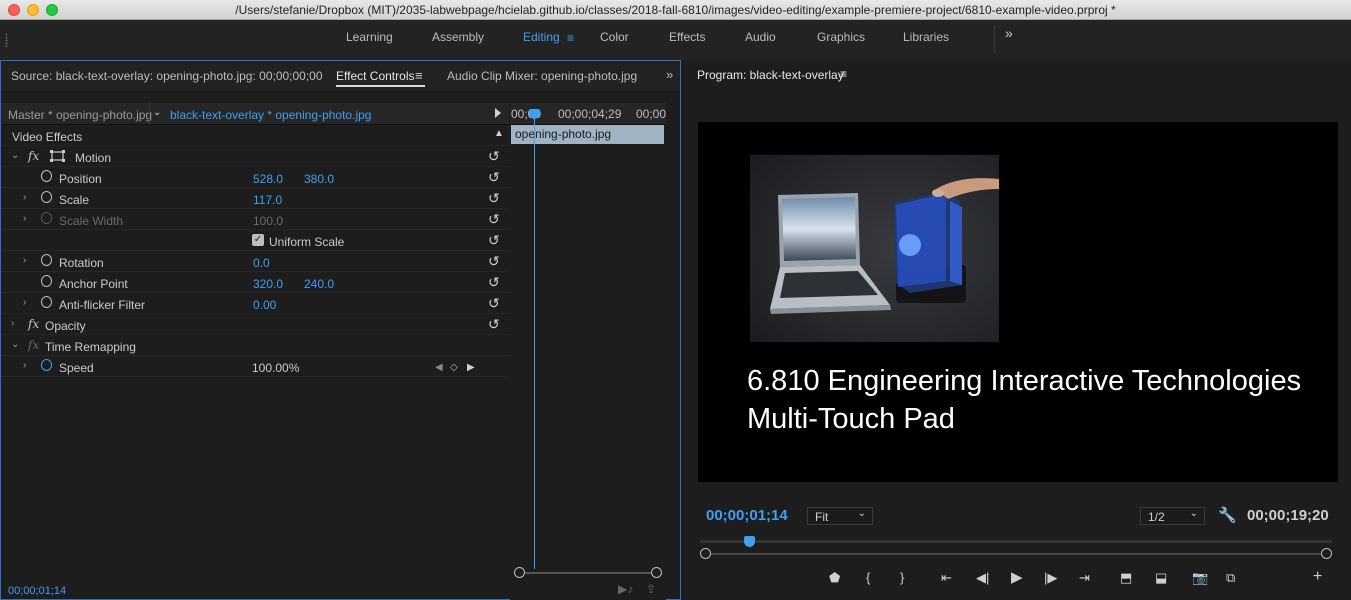 This screenshot has height=600, width=1351. Describe the element at coordinates (902, 577) in the screenshot. I see `mark-out-icon: }` at that location.